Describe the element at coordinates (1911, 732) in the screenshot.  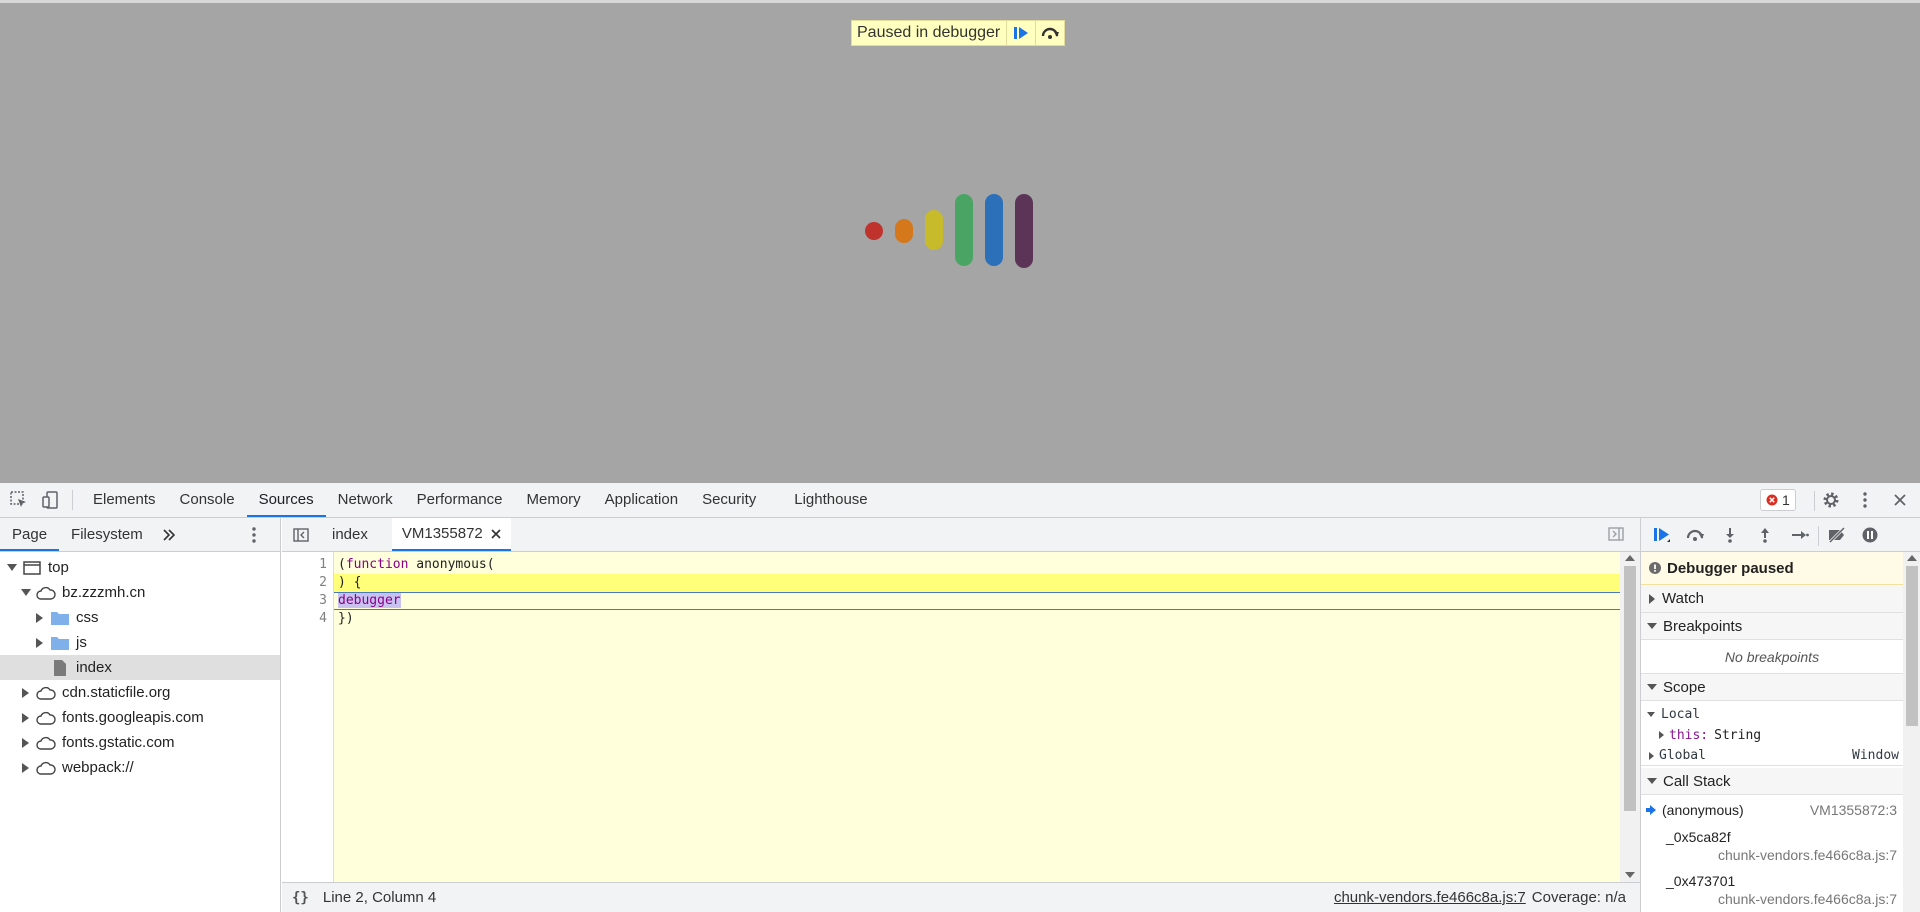
I see `sidebar-scrollbar` at that location.